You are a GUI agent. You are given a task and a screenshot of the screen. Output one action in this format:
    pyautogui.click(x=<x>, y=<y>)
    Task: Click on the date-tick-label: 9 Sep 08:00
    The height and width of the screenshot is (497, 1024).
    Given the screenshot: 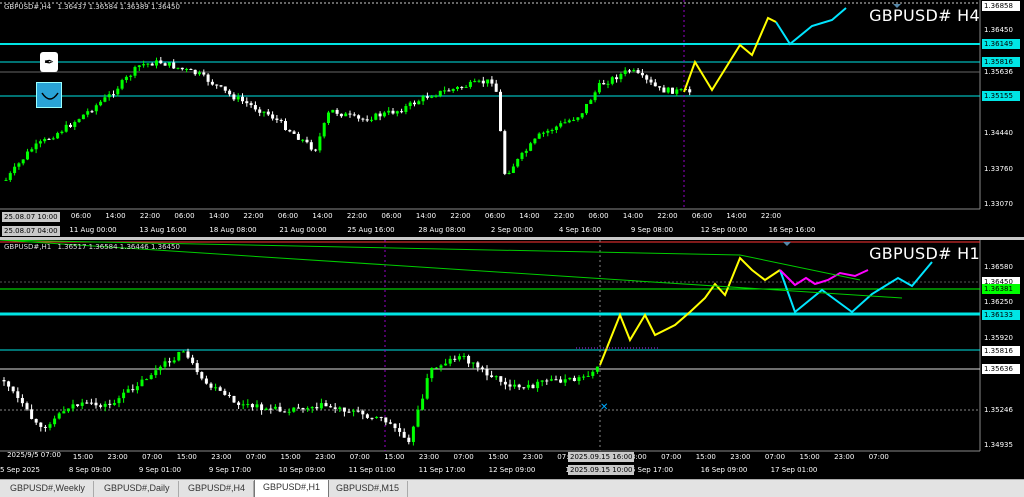 What is the action you would take?
    pyautogui.click(x=652, y=230)
    